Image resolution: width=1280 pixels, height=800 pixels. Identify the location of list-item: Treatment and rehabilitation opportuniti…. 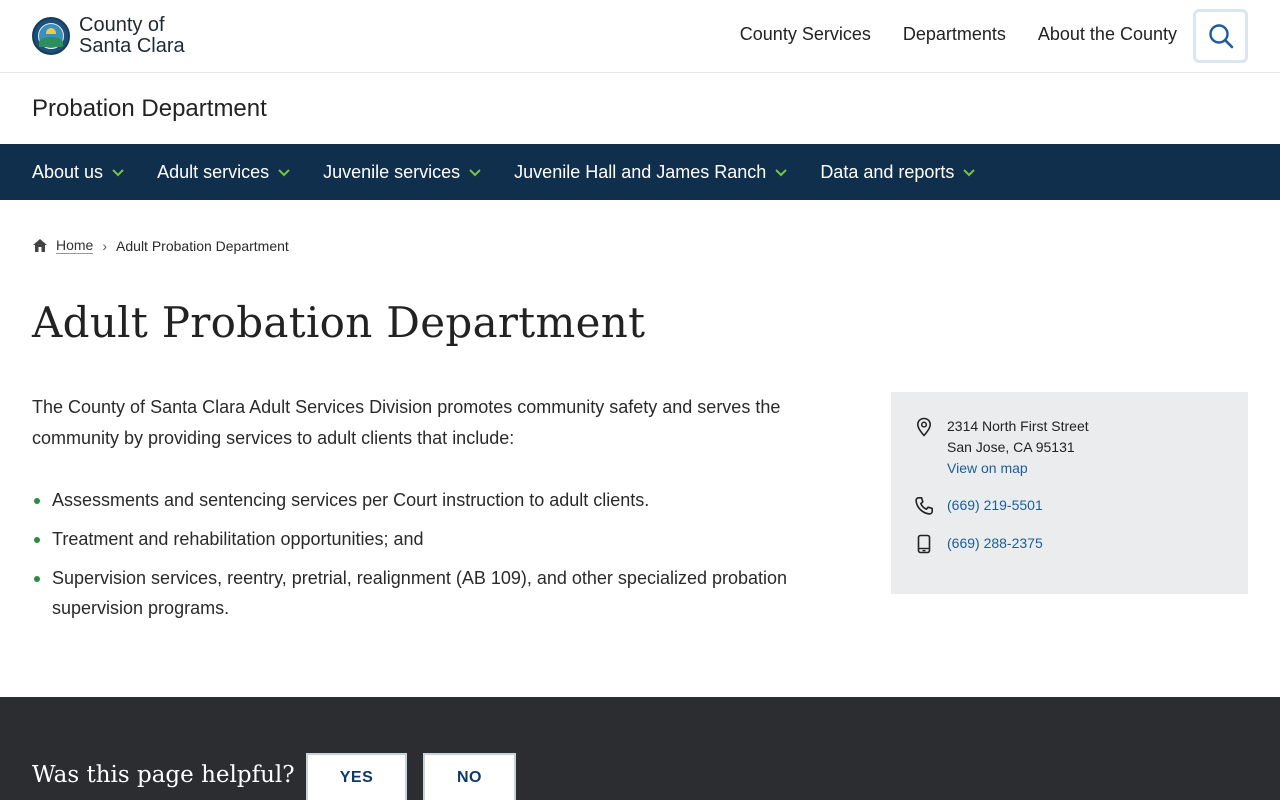
(432, 539).